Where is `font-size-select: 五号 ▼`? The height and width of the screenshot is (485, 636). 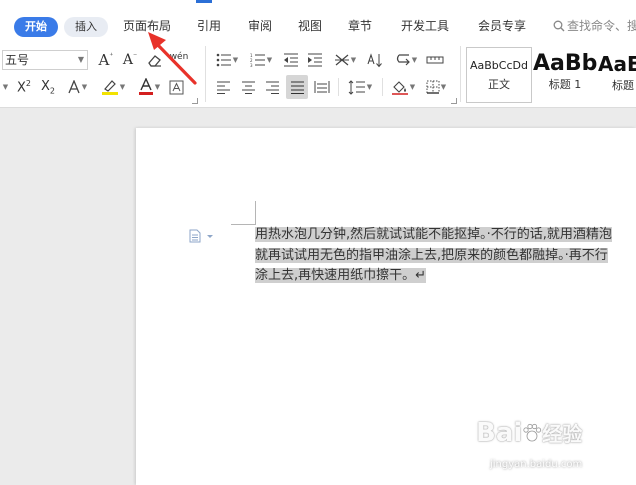 font-size-select: 五号 ▼ is located at coordinates (45, 60).